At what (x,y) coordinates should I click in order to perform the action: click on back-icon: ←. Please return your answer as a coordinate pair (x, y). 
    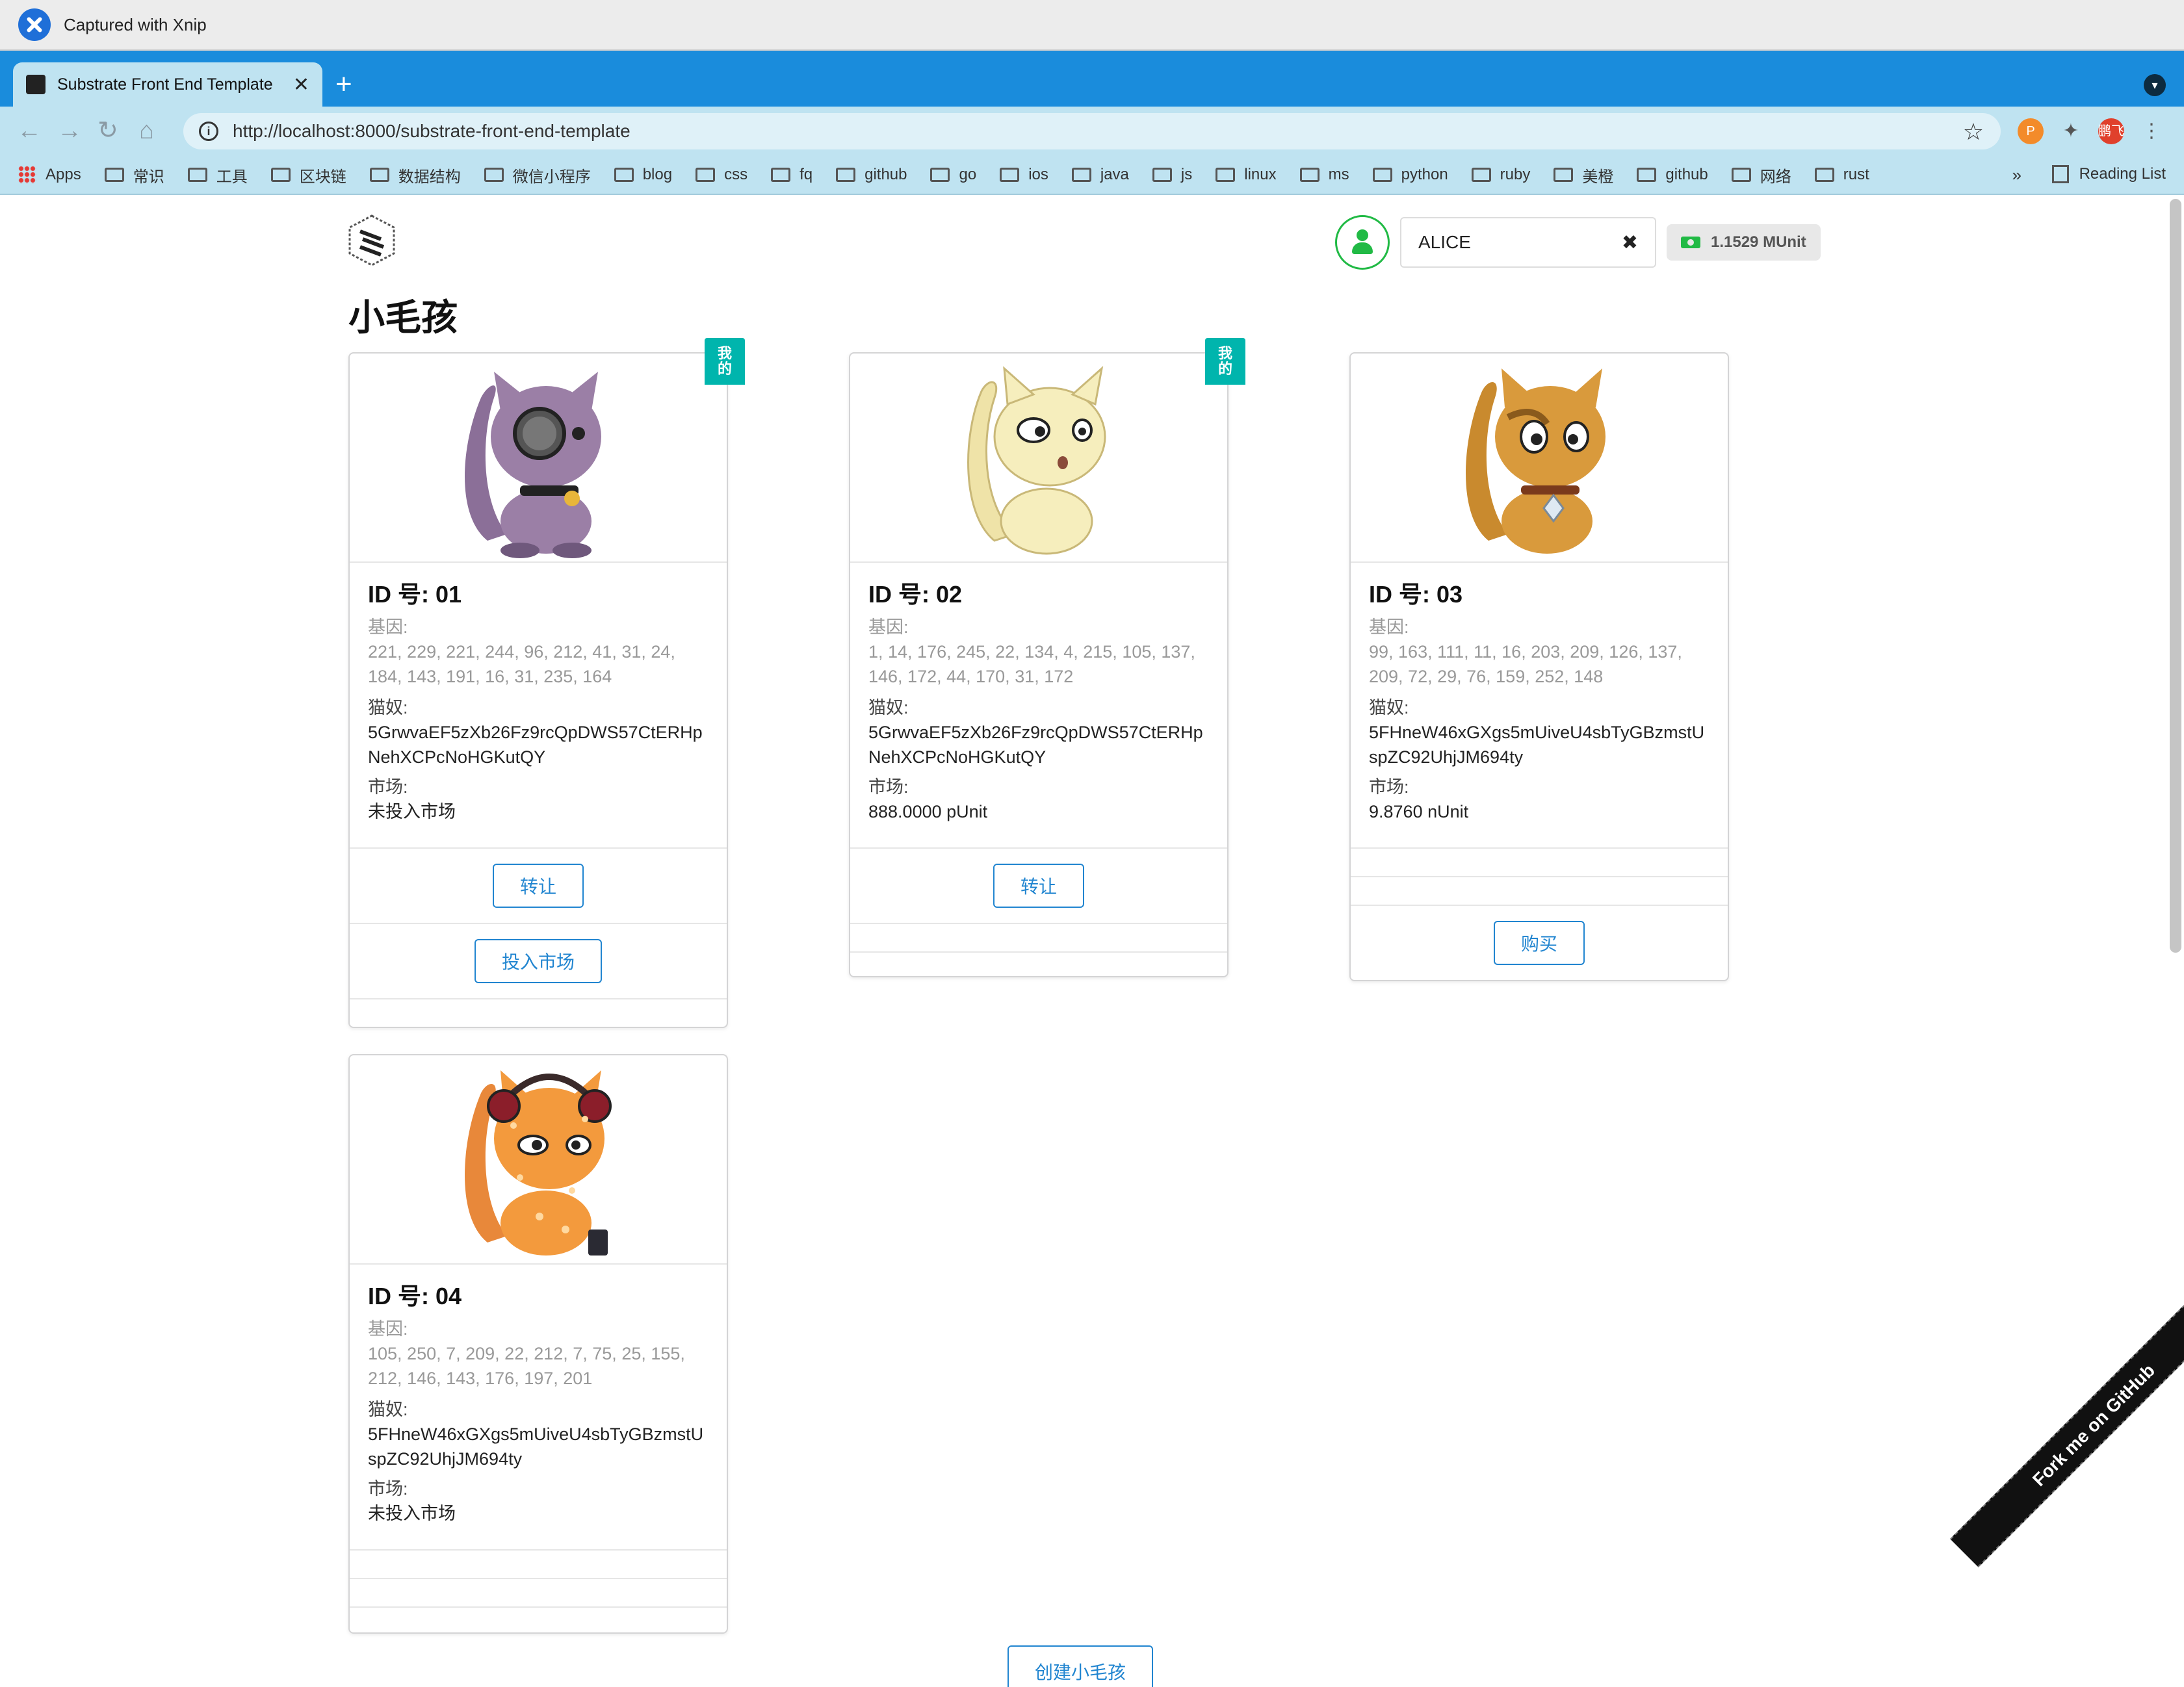
    Looking at the image, I should click on (30, 131).